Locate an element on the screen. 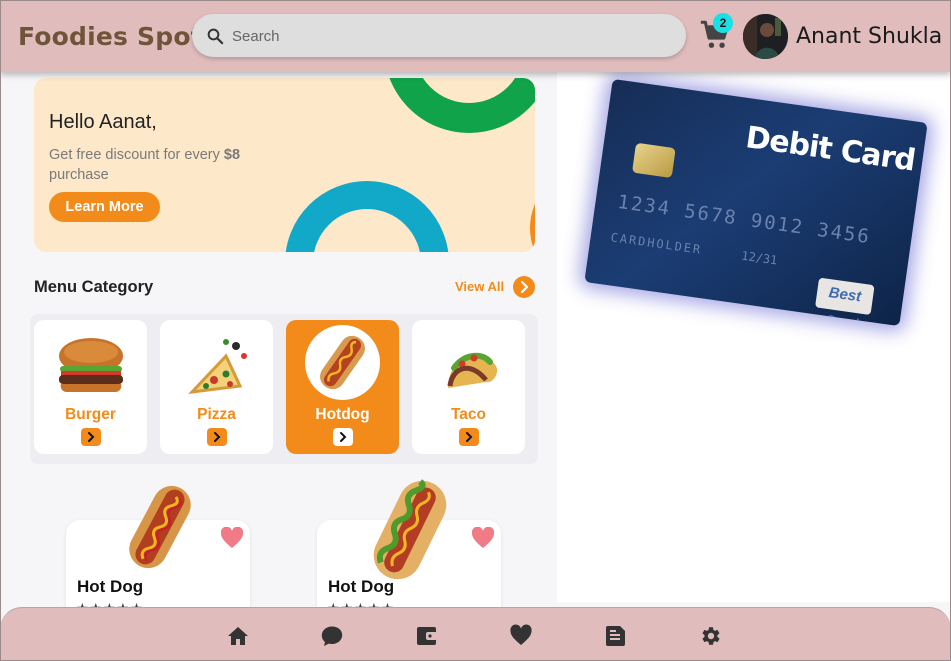  card-title: Debit Card is located at coordinates (830, 149).